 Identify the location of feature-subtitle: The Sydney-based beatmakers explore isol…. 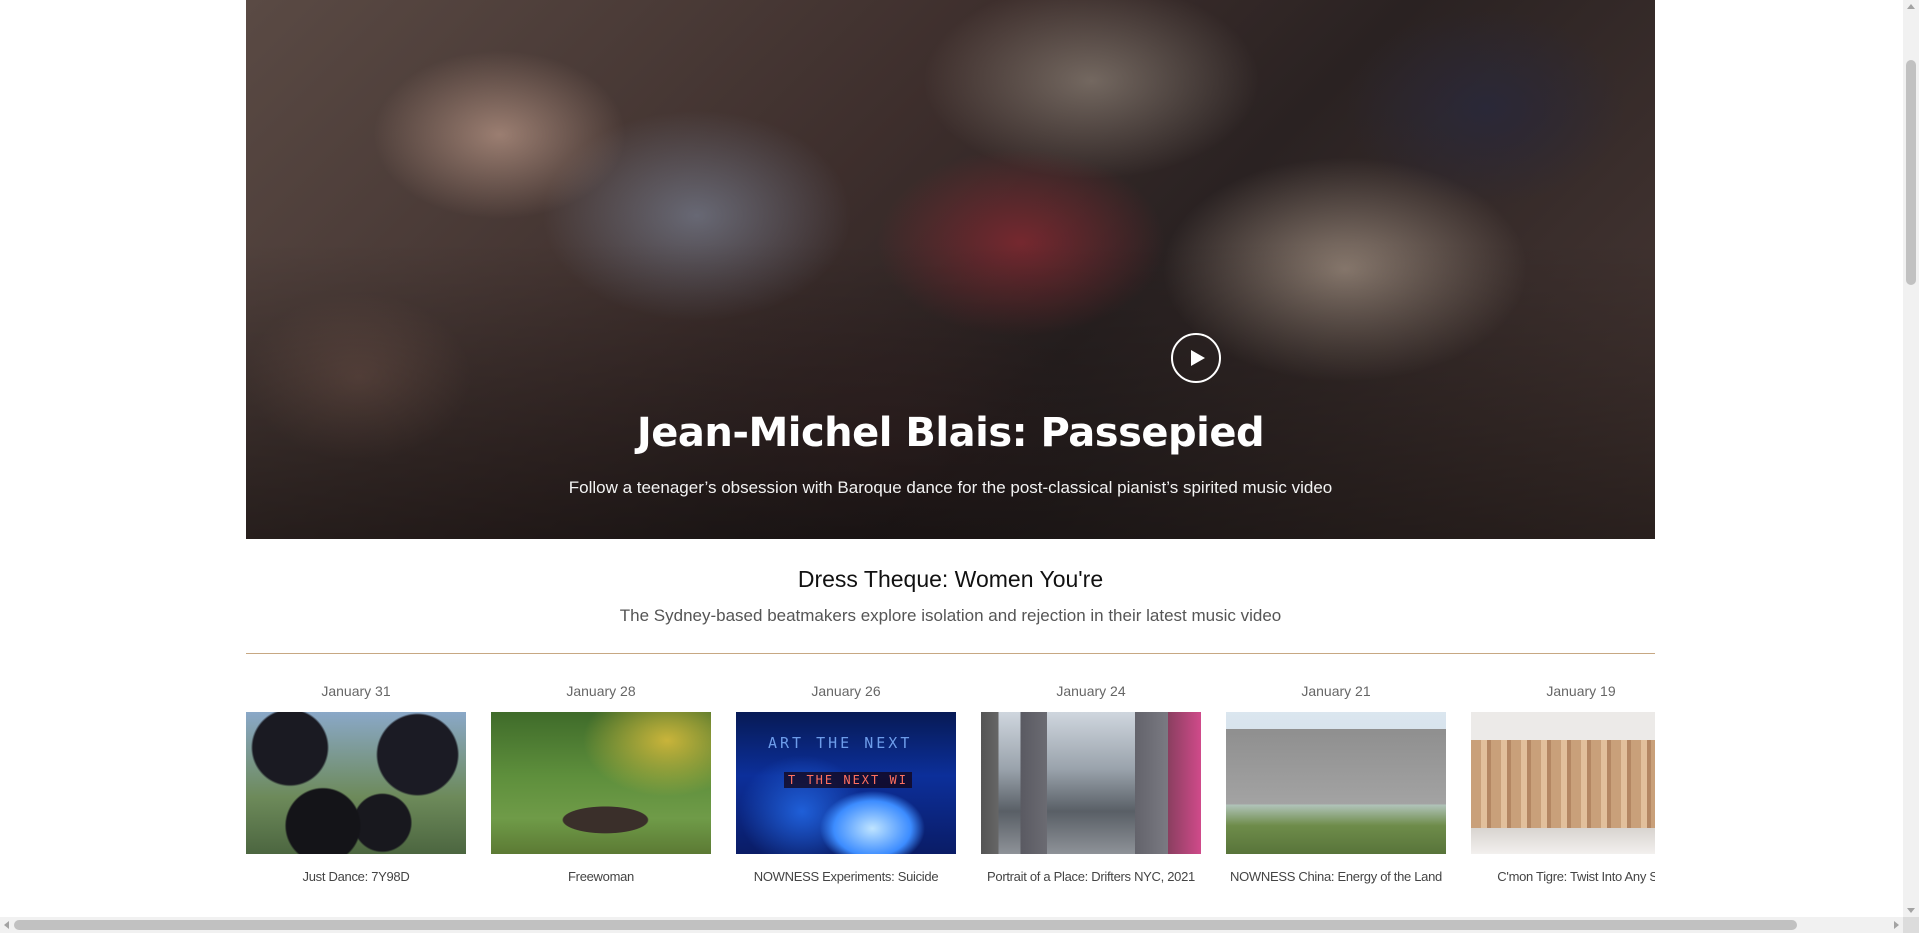
(950, 615).